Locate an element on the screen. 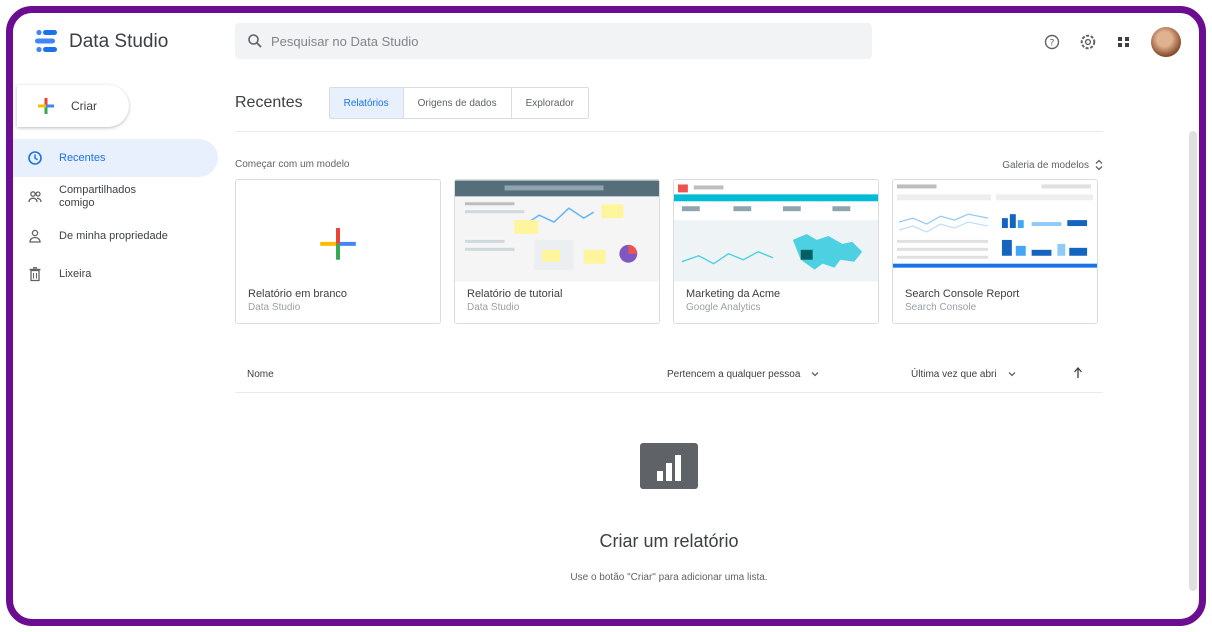 This screenshot has height=632, width=1212. sidebar-item-compartilhados: Compartilhados comigo is located at coordinates (115, 197).